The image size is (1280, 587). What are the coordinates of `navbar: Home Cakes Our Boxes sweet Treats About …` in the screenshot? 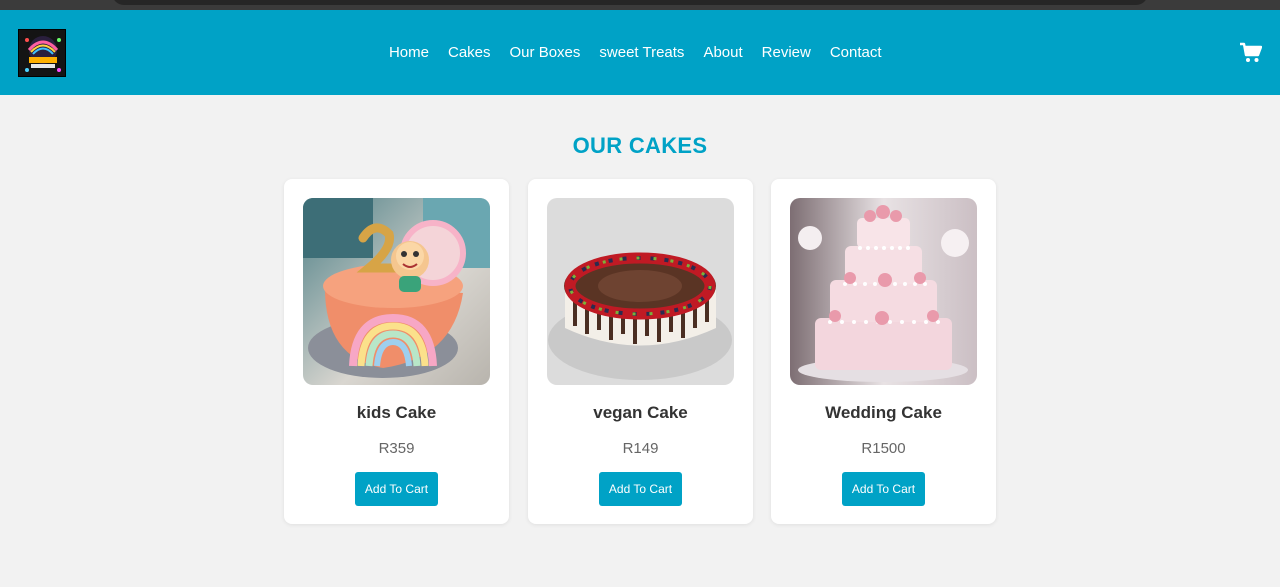 It's located at (640, 52).